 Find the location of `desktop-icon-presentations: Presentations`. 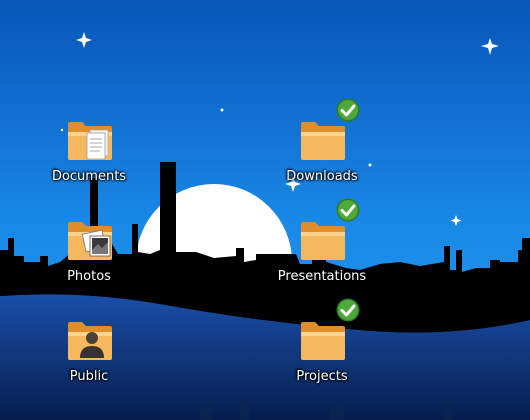

desktop-icon-presentations: Presentations is located at coordinates (322, 249).